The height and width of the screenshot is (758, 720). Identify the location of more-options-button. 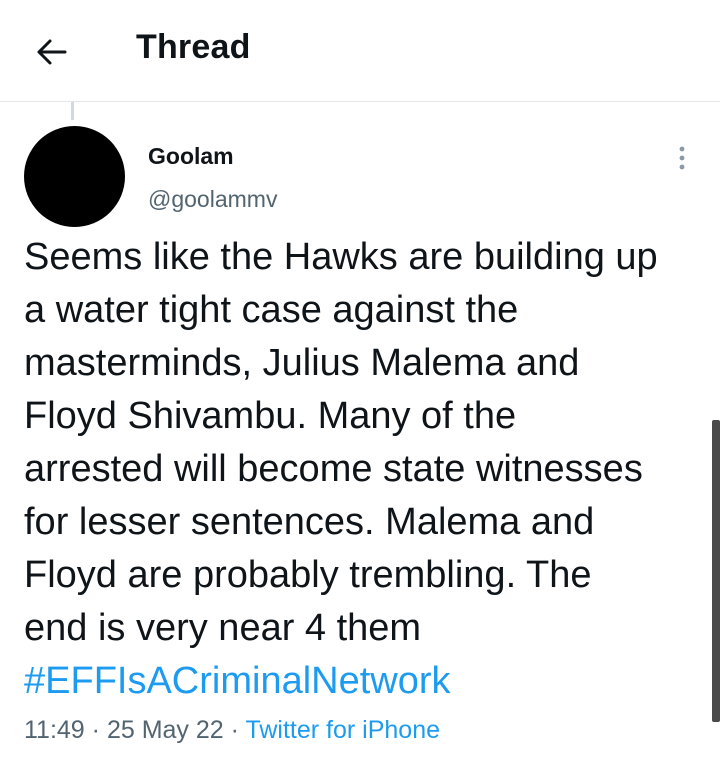
(682, 158).